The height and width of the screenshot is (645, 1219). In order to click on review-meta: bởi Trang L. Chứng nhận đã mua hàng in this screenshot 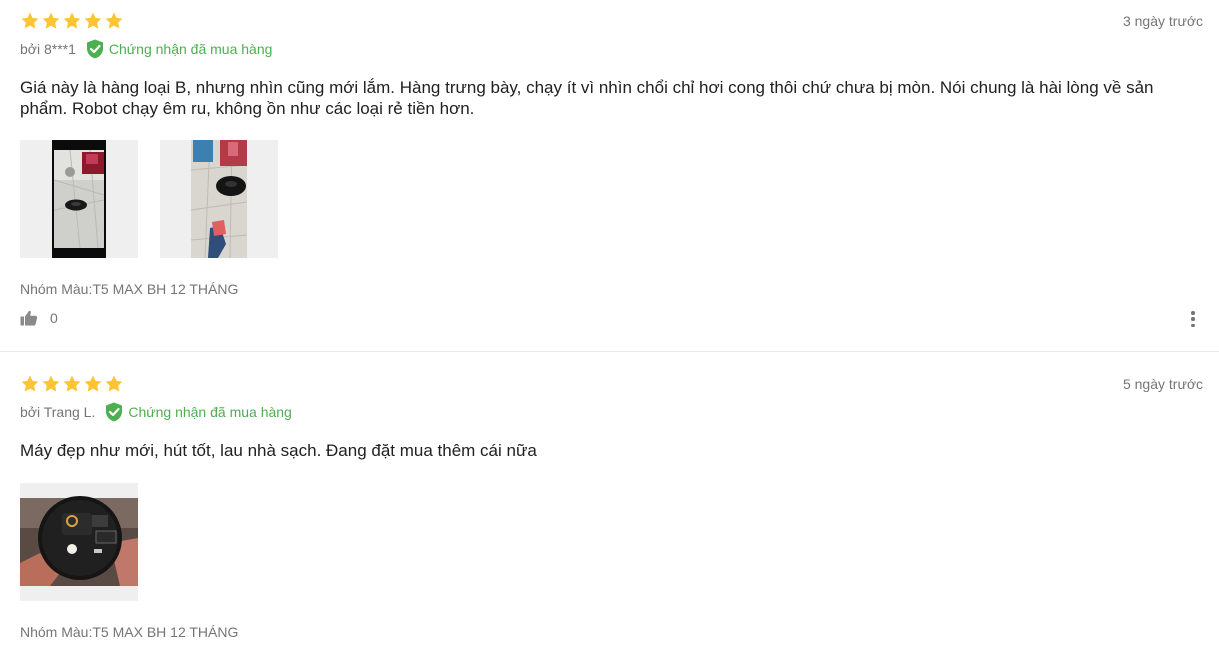, I will do `click(156, 412)`.